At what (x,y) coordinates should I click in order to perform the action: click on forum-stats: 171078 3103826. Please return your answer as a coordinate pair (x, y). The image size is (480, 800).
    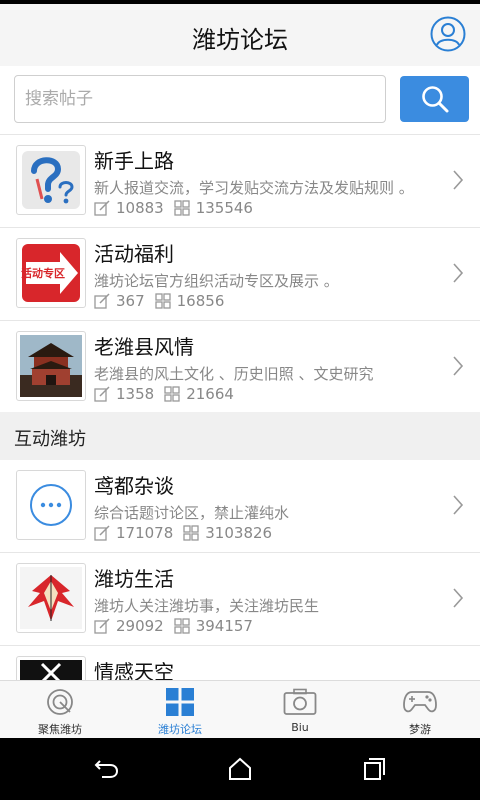
    Looking at the image, I should click on (188, 533).